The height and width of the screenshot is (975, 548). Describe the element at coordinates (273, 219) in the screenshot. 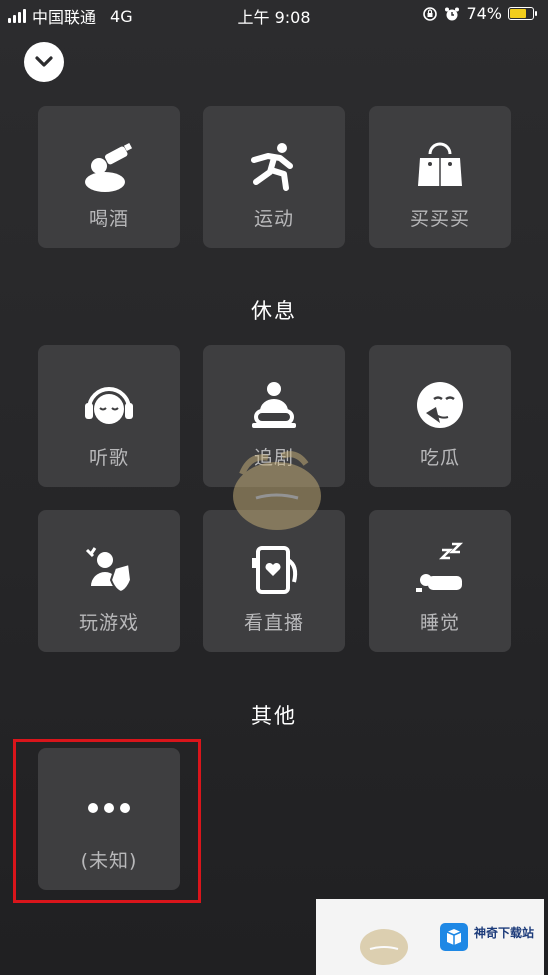

I see `tile-label: 运动` at that location.